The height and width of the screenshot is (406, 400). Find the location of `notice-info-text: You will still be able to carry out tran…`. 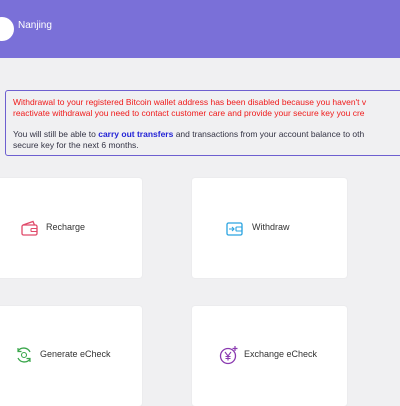

notice-info-text: You will still be able to carry out tran… is located at coordinates (206, 140).